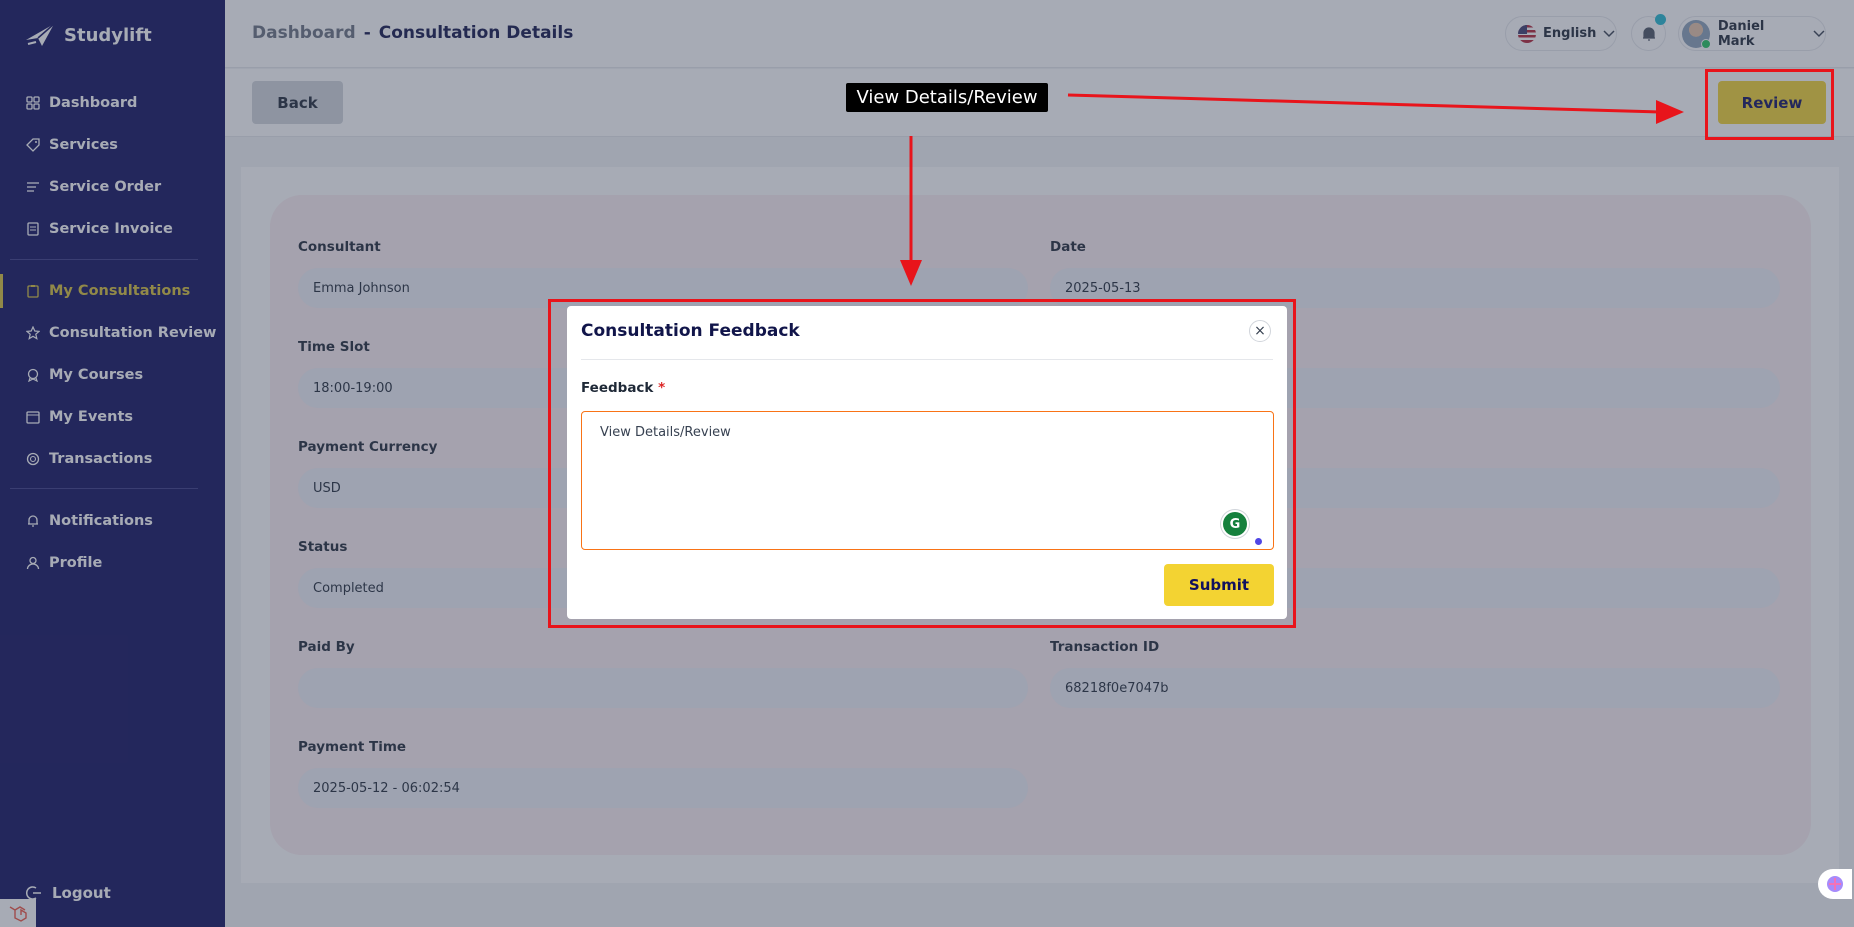 The image size is (1854, 927). I want to click on ai-assistant-icon, so click(1835, 884).